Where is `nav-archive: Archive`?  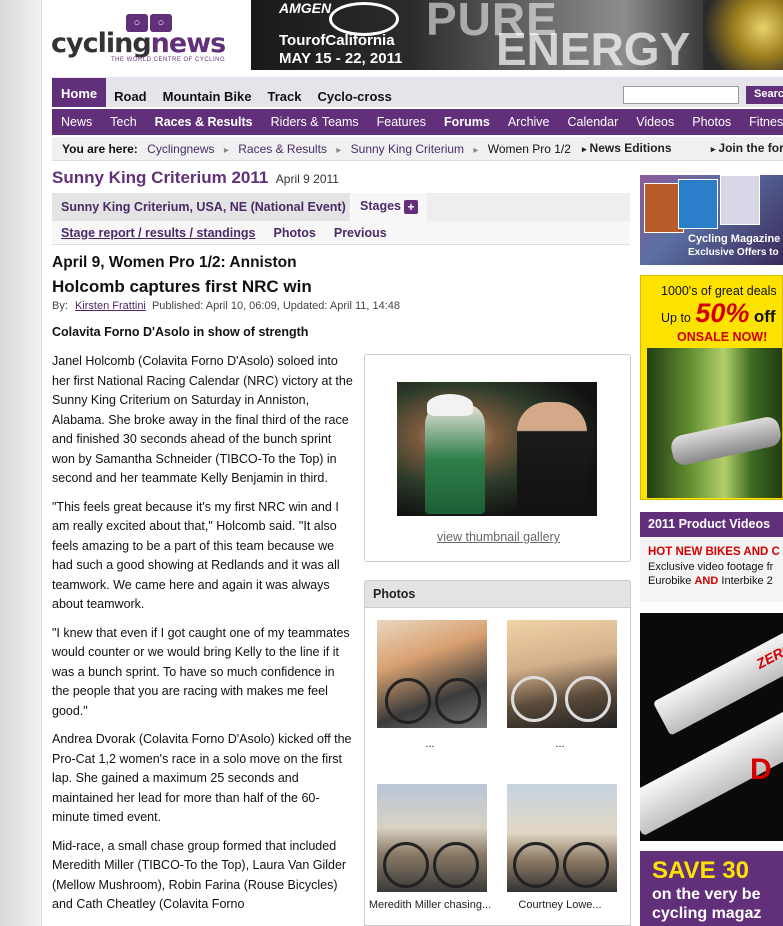 nav-archive: Archive is located at coordinates (529, 122).